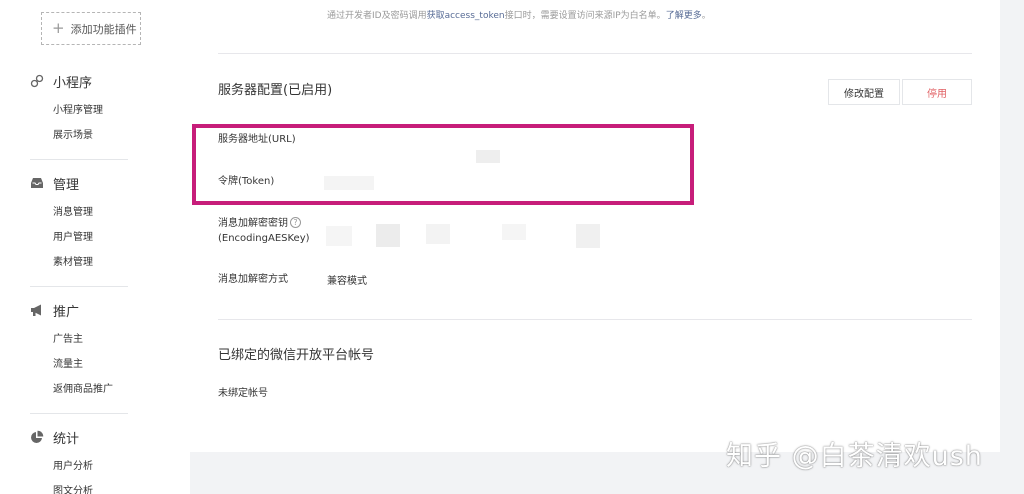 This screenshot has height=494, width=1024. I want to click on pie-chart-icon, so click(37, 436).